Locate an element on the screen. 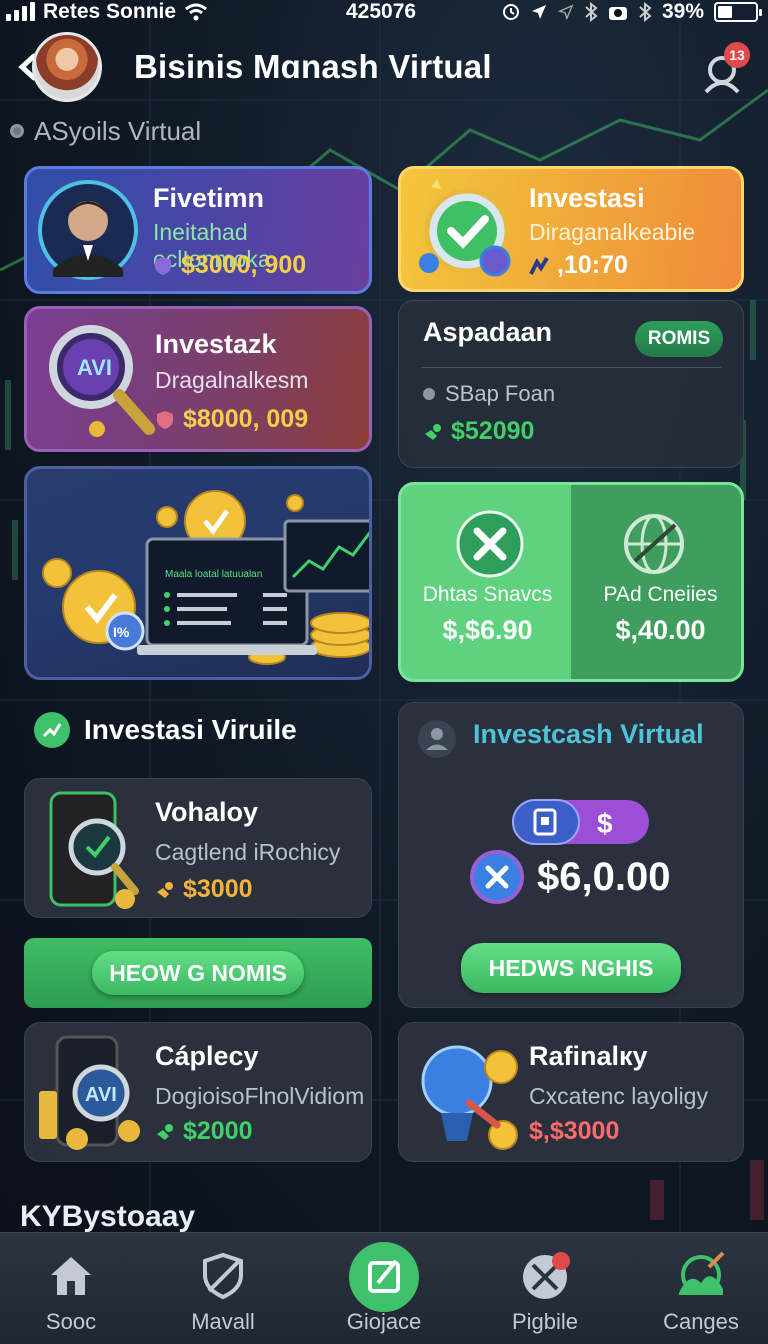 The height and width of the screenshot is (1344, 768). tab-label: Sooc is located at coordinates (71, 1321).